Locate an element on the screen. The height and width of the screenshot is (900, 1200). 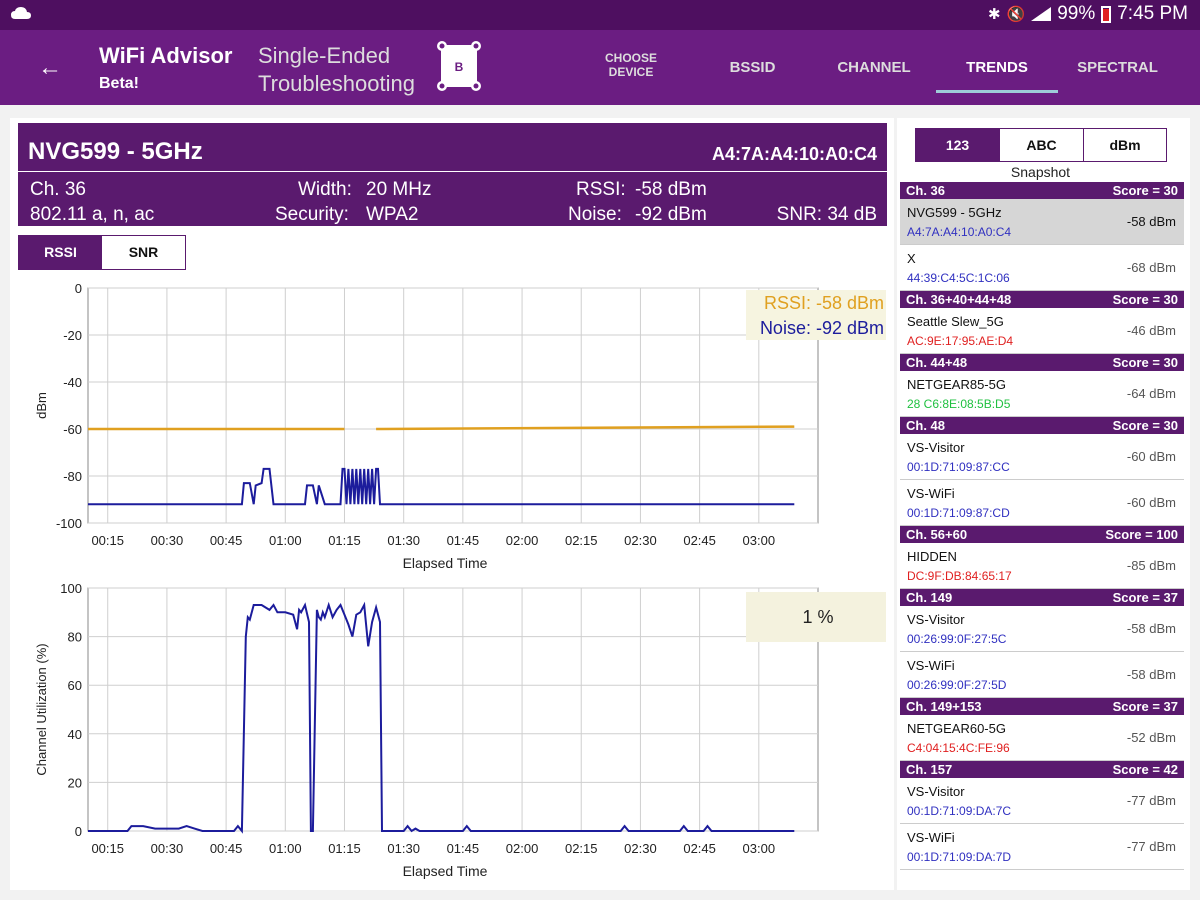
channel-label: Ch. 36+40+44+48 is located at coordinates (959, 299).